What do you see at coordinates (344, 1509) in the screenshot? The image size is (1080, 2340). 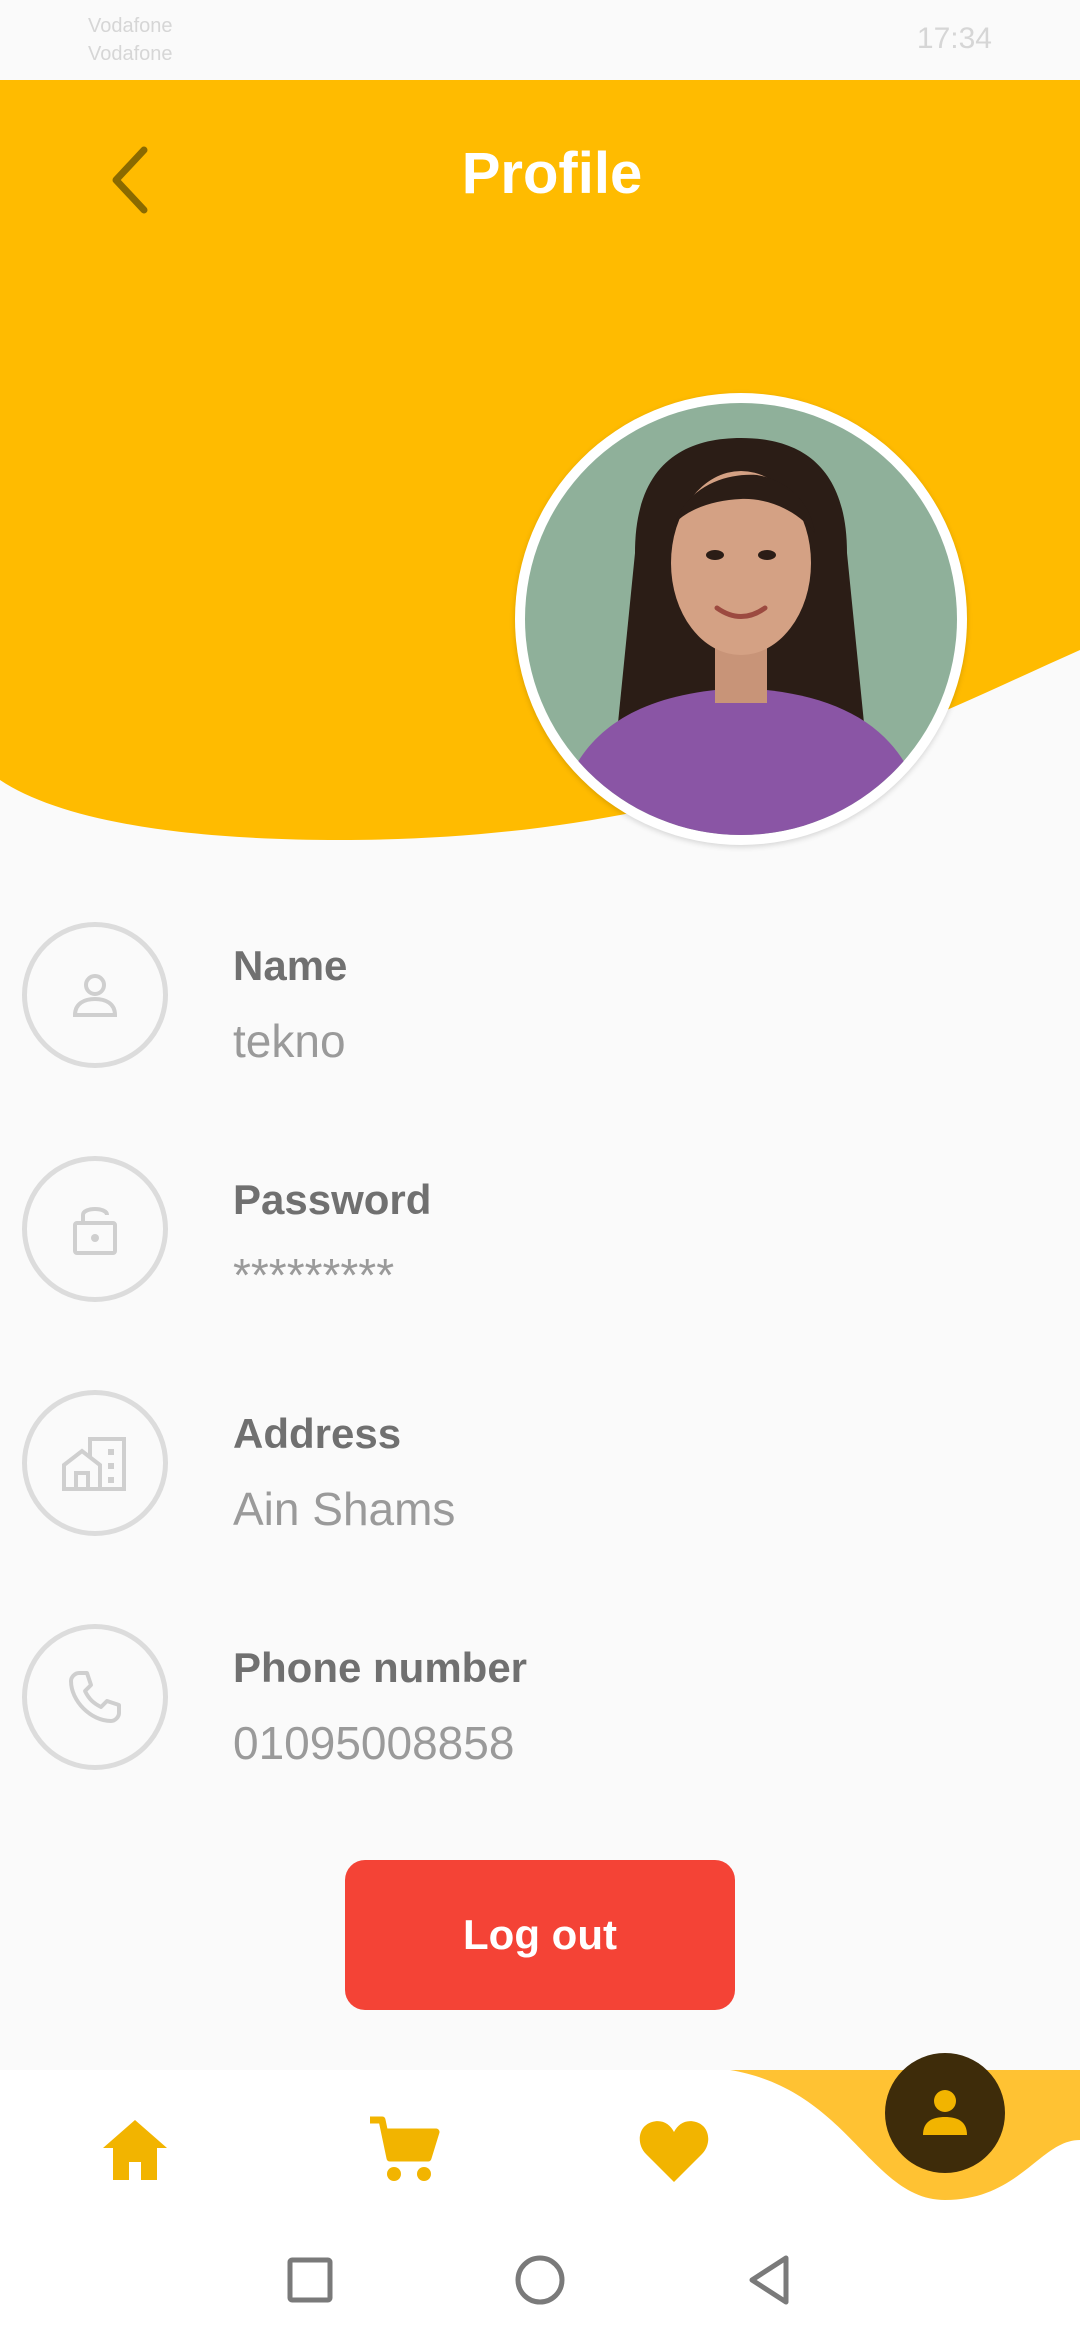 I see `address-value: Ain Shams` at bounding box center [344, 1509].